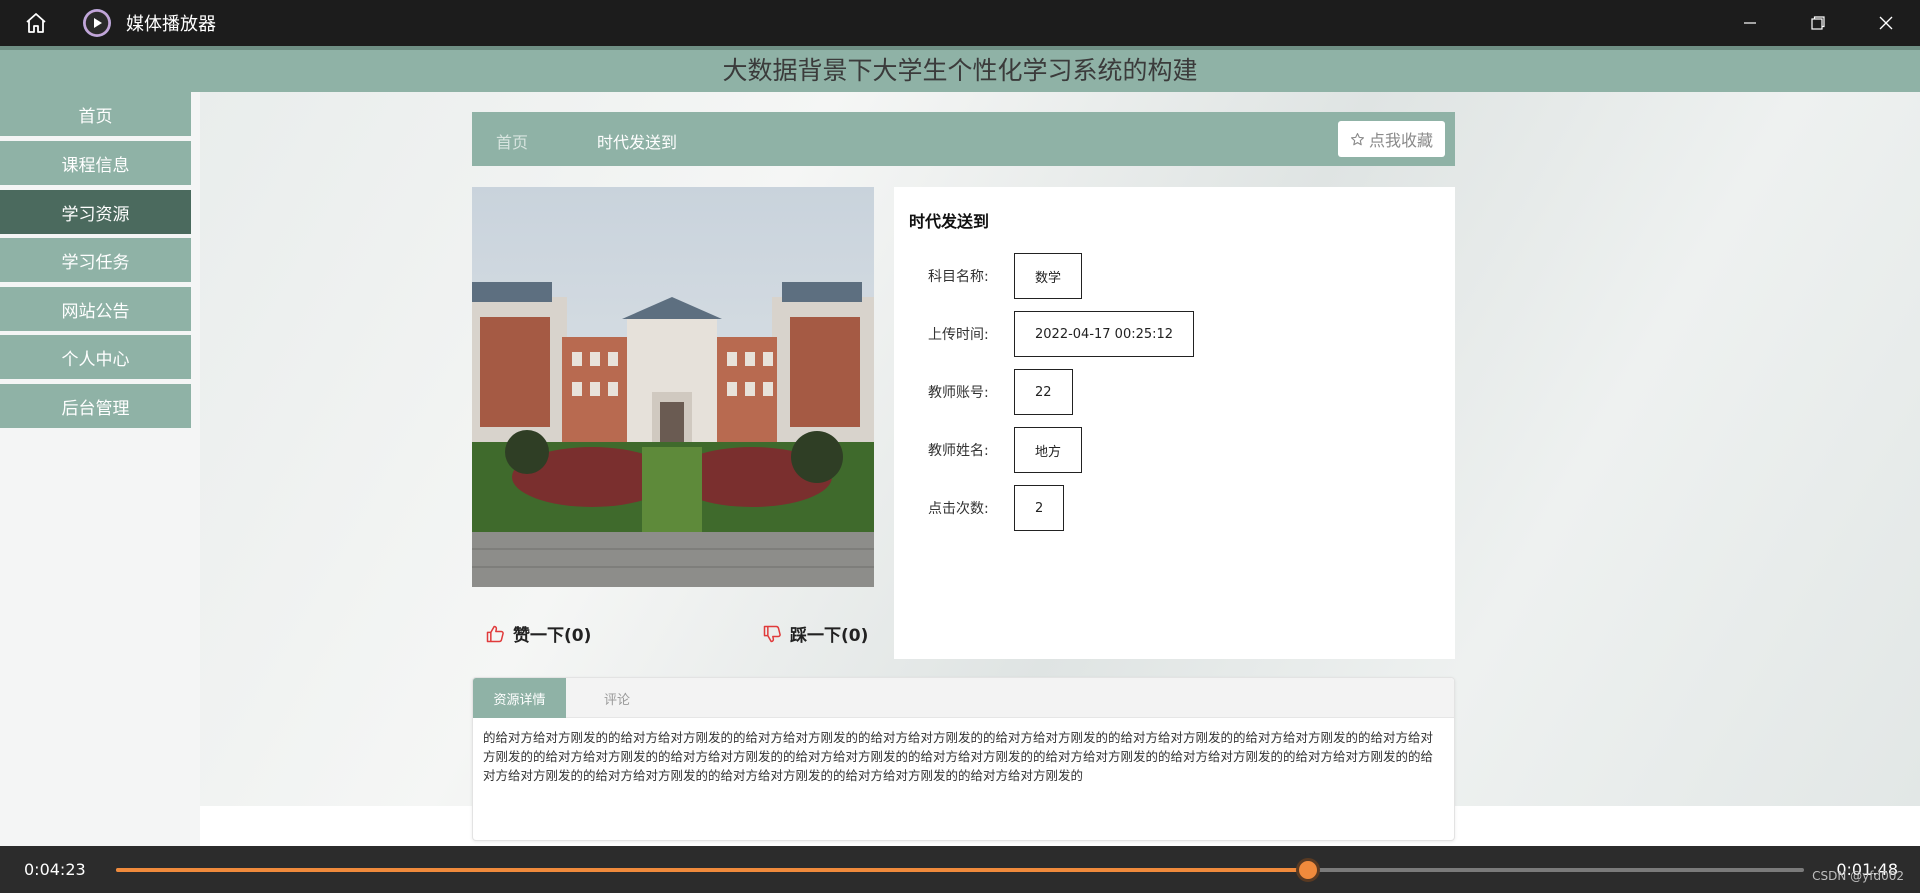 This screenshot has height=893, width=1920. Describe the element at coordinates (95, 212) in the screenshot. I see `sidebar-item-learning-resources: 学习资源` at that location.